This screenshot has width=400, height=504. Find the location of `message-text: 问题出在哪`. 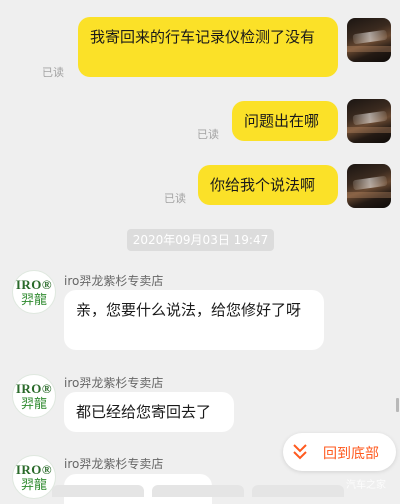

message-text: 问题出在哪 is located at coordinates (282, 121).